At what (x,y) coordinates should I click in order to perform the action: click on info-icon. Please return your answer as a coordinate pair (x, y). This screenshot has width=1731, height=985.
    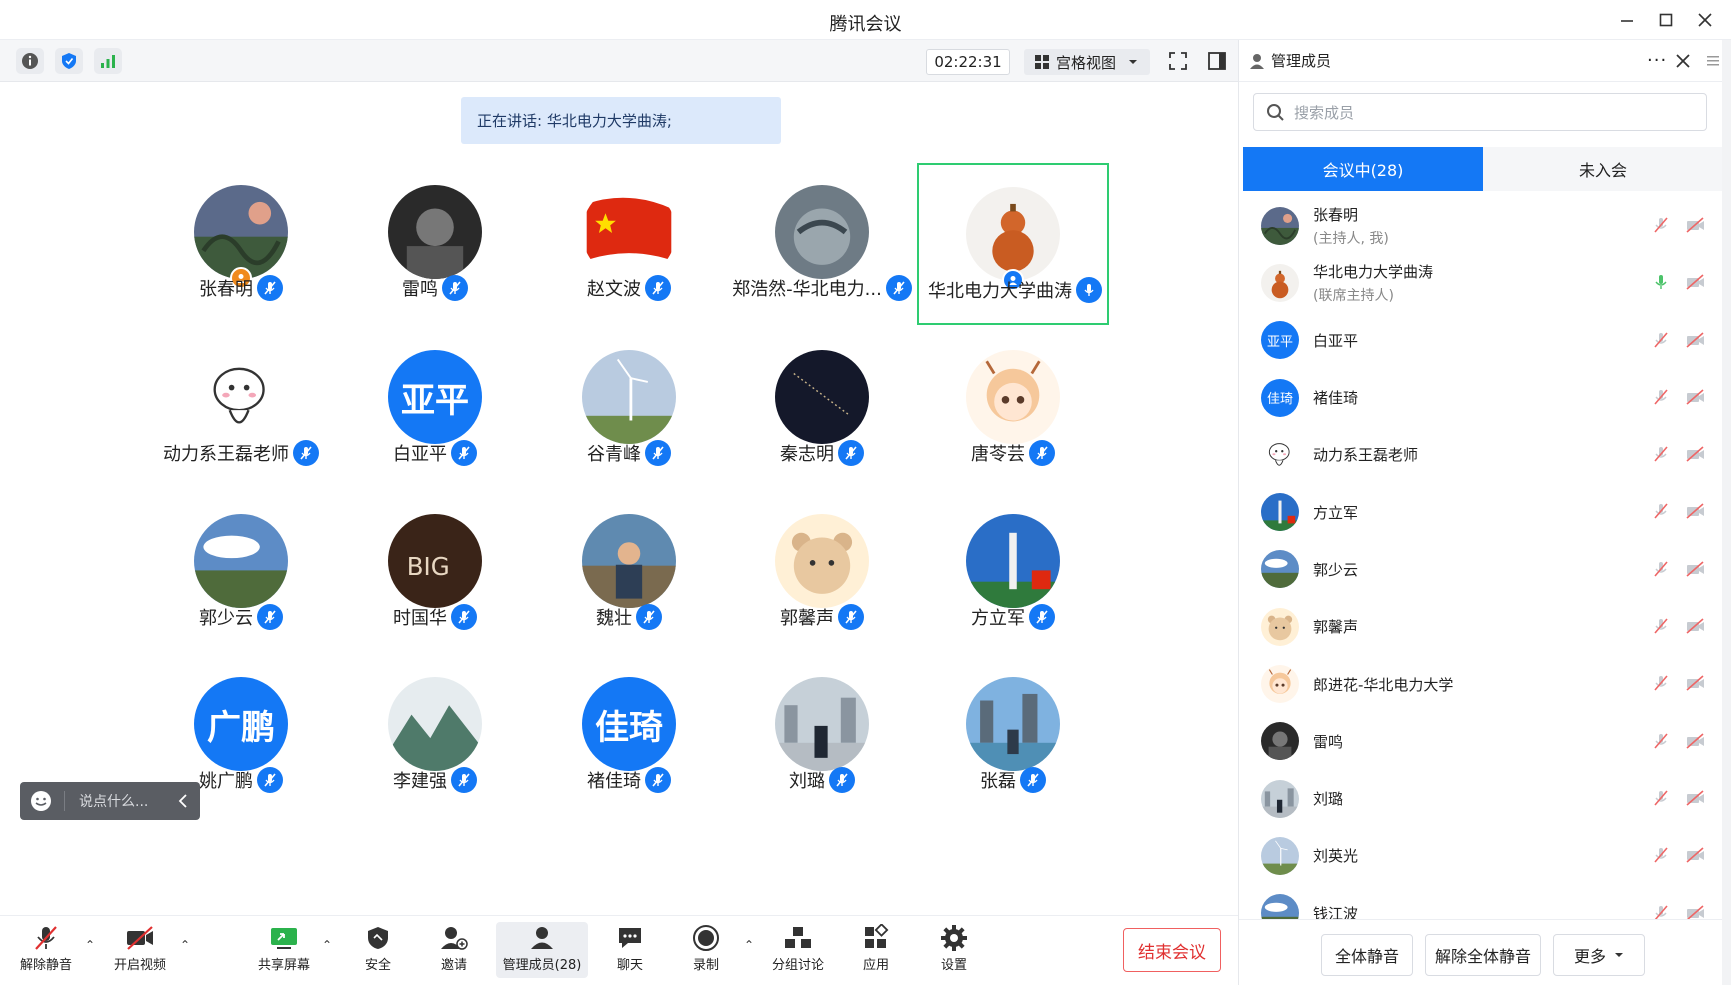
    Looking at the image, I should click on (30, 61).